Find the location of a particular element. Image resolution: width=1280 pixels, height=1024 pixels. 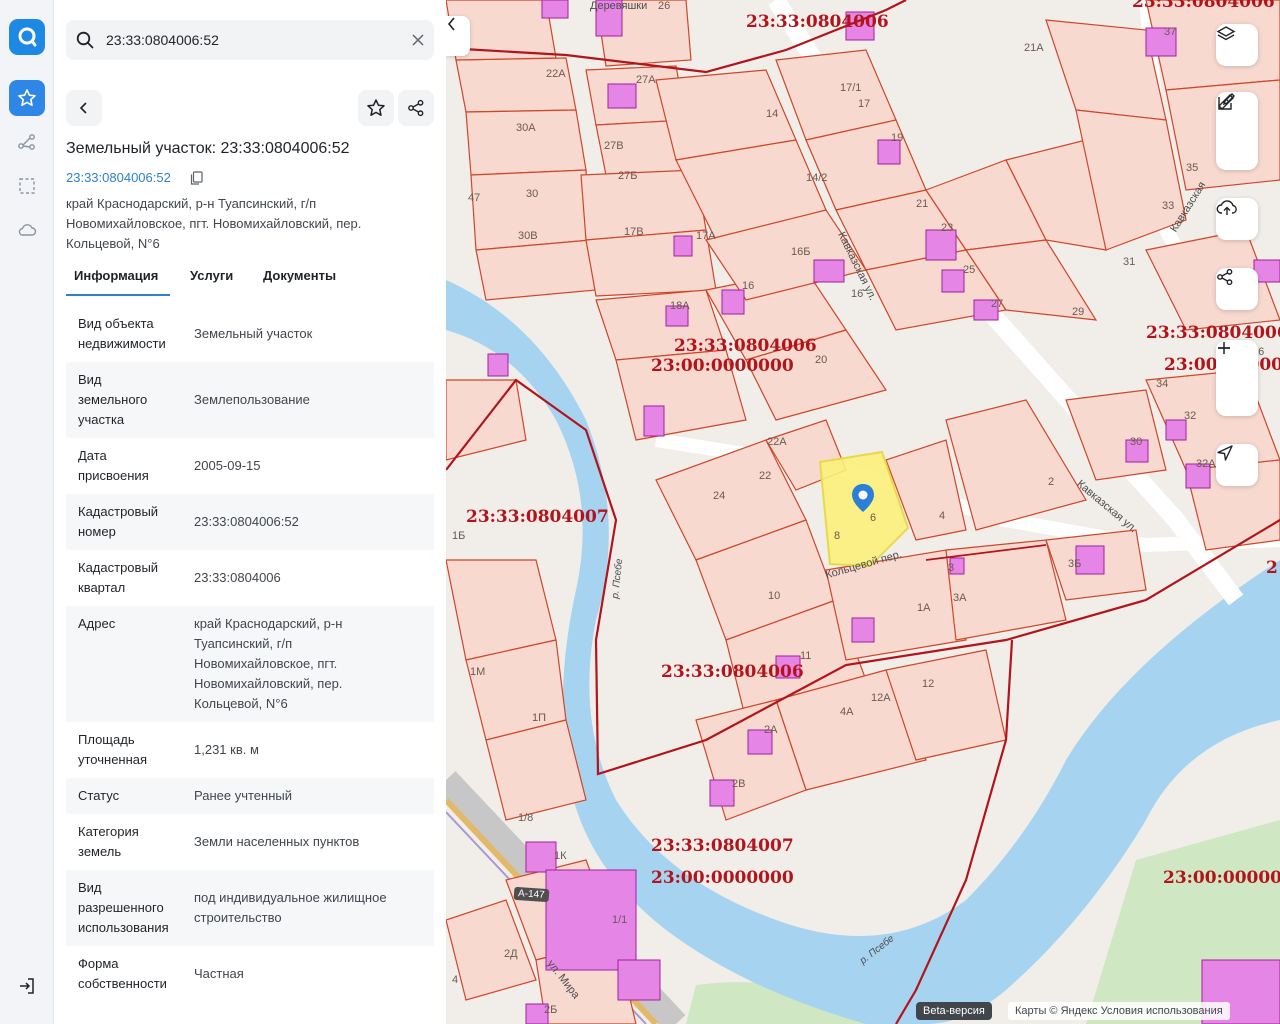

info-key-line: земельного is located at coordinates (113, 399).